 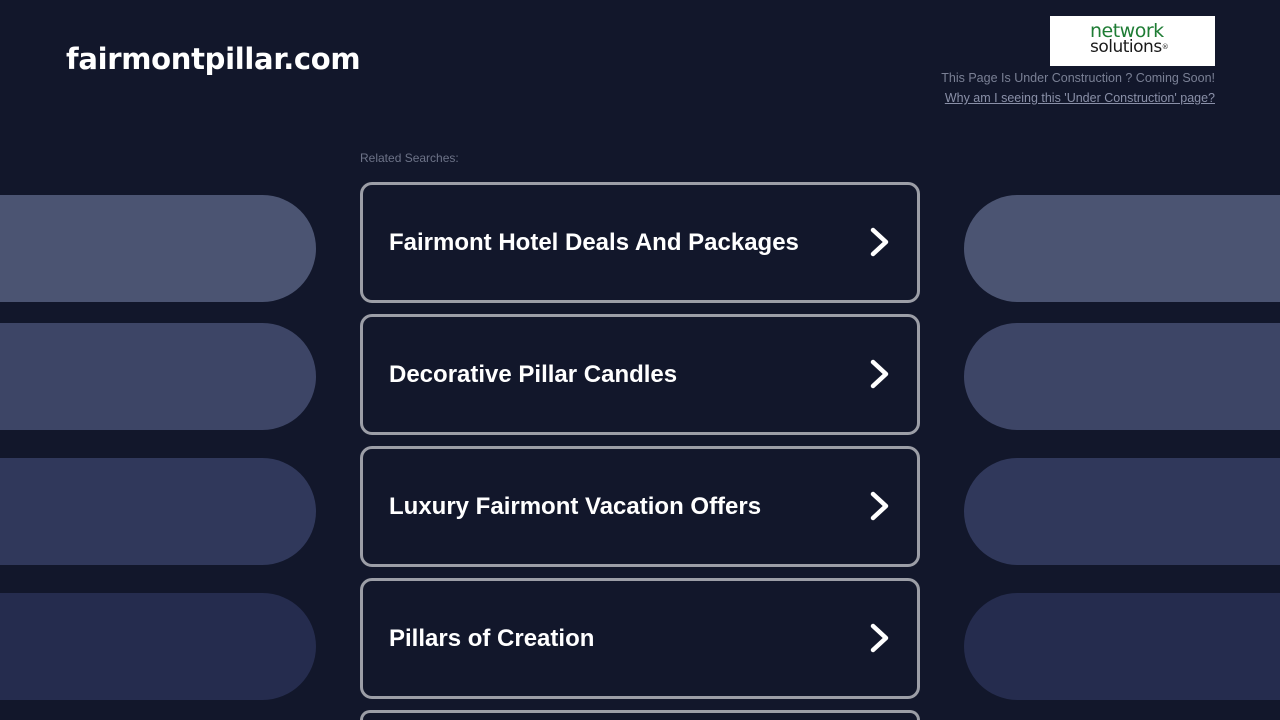 What do you see at coordinates (533, 374) in the screenshot?
I see `related-search-label: Decorative Pillar Candles` at bounding box center [533, 374].